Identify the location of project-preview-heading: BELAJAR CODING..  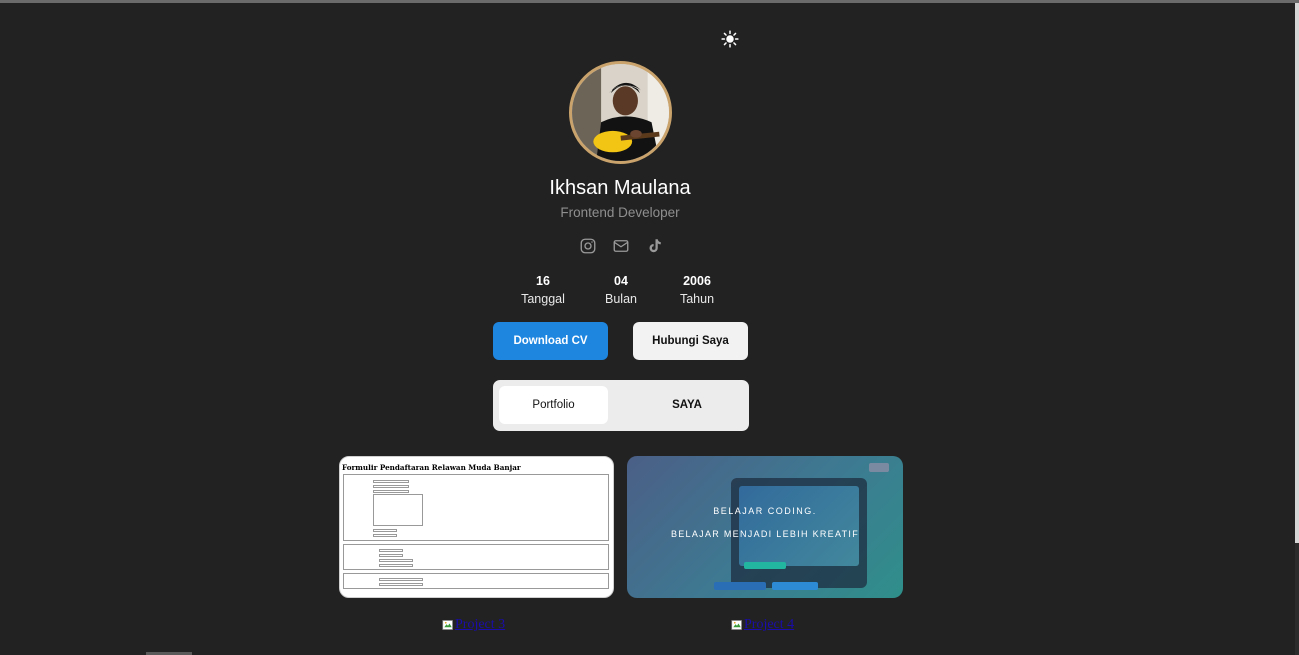
(765, 511).